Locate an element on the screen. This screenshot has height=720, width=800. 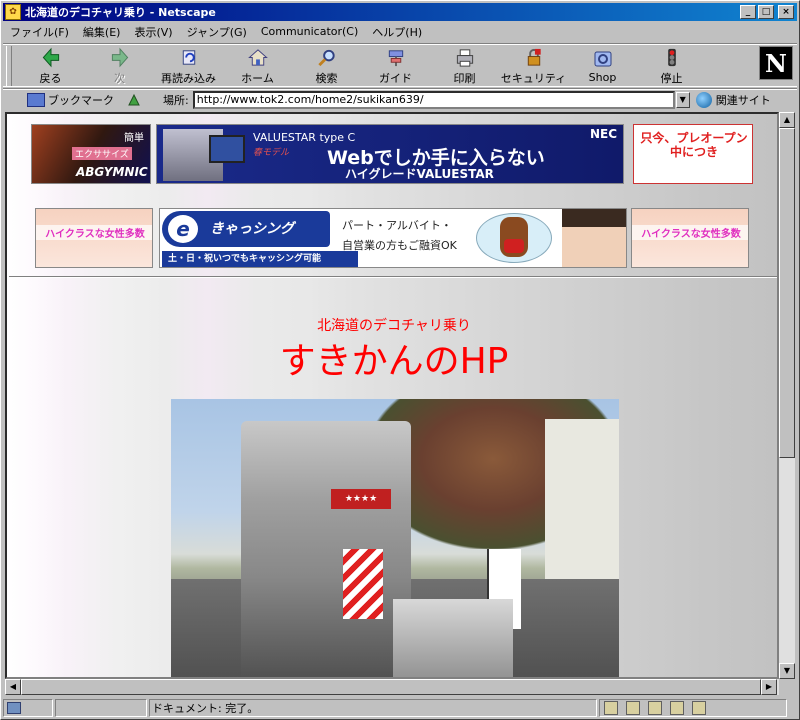
title-bar: ✿ 北海道のデコチャリ乗り - Netscape _ □ × is located at coordinates (400, 12).